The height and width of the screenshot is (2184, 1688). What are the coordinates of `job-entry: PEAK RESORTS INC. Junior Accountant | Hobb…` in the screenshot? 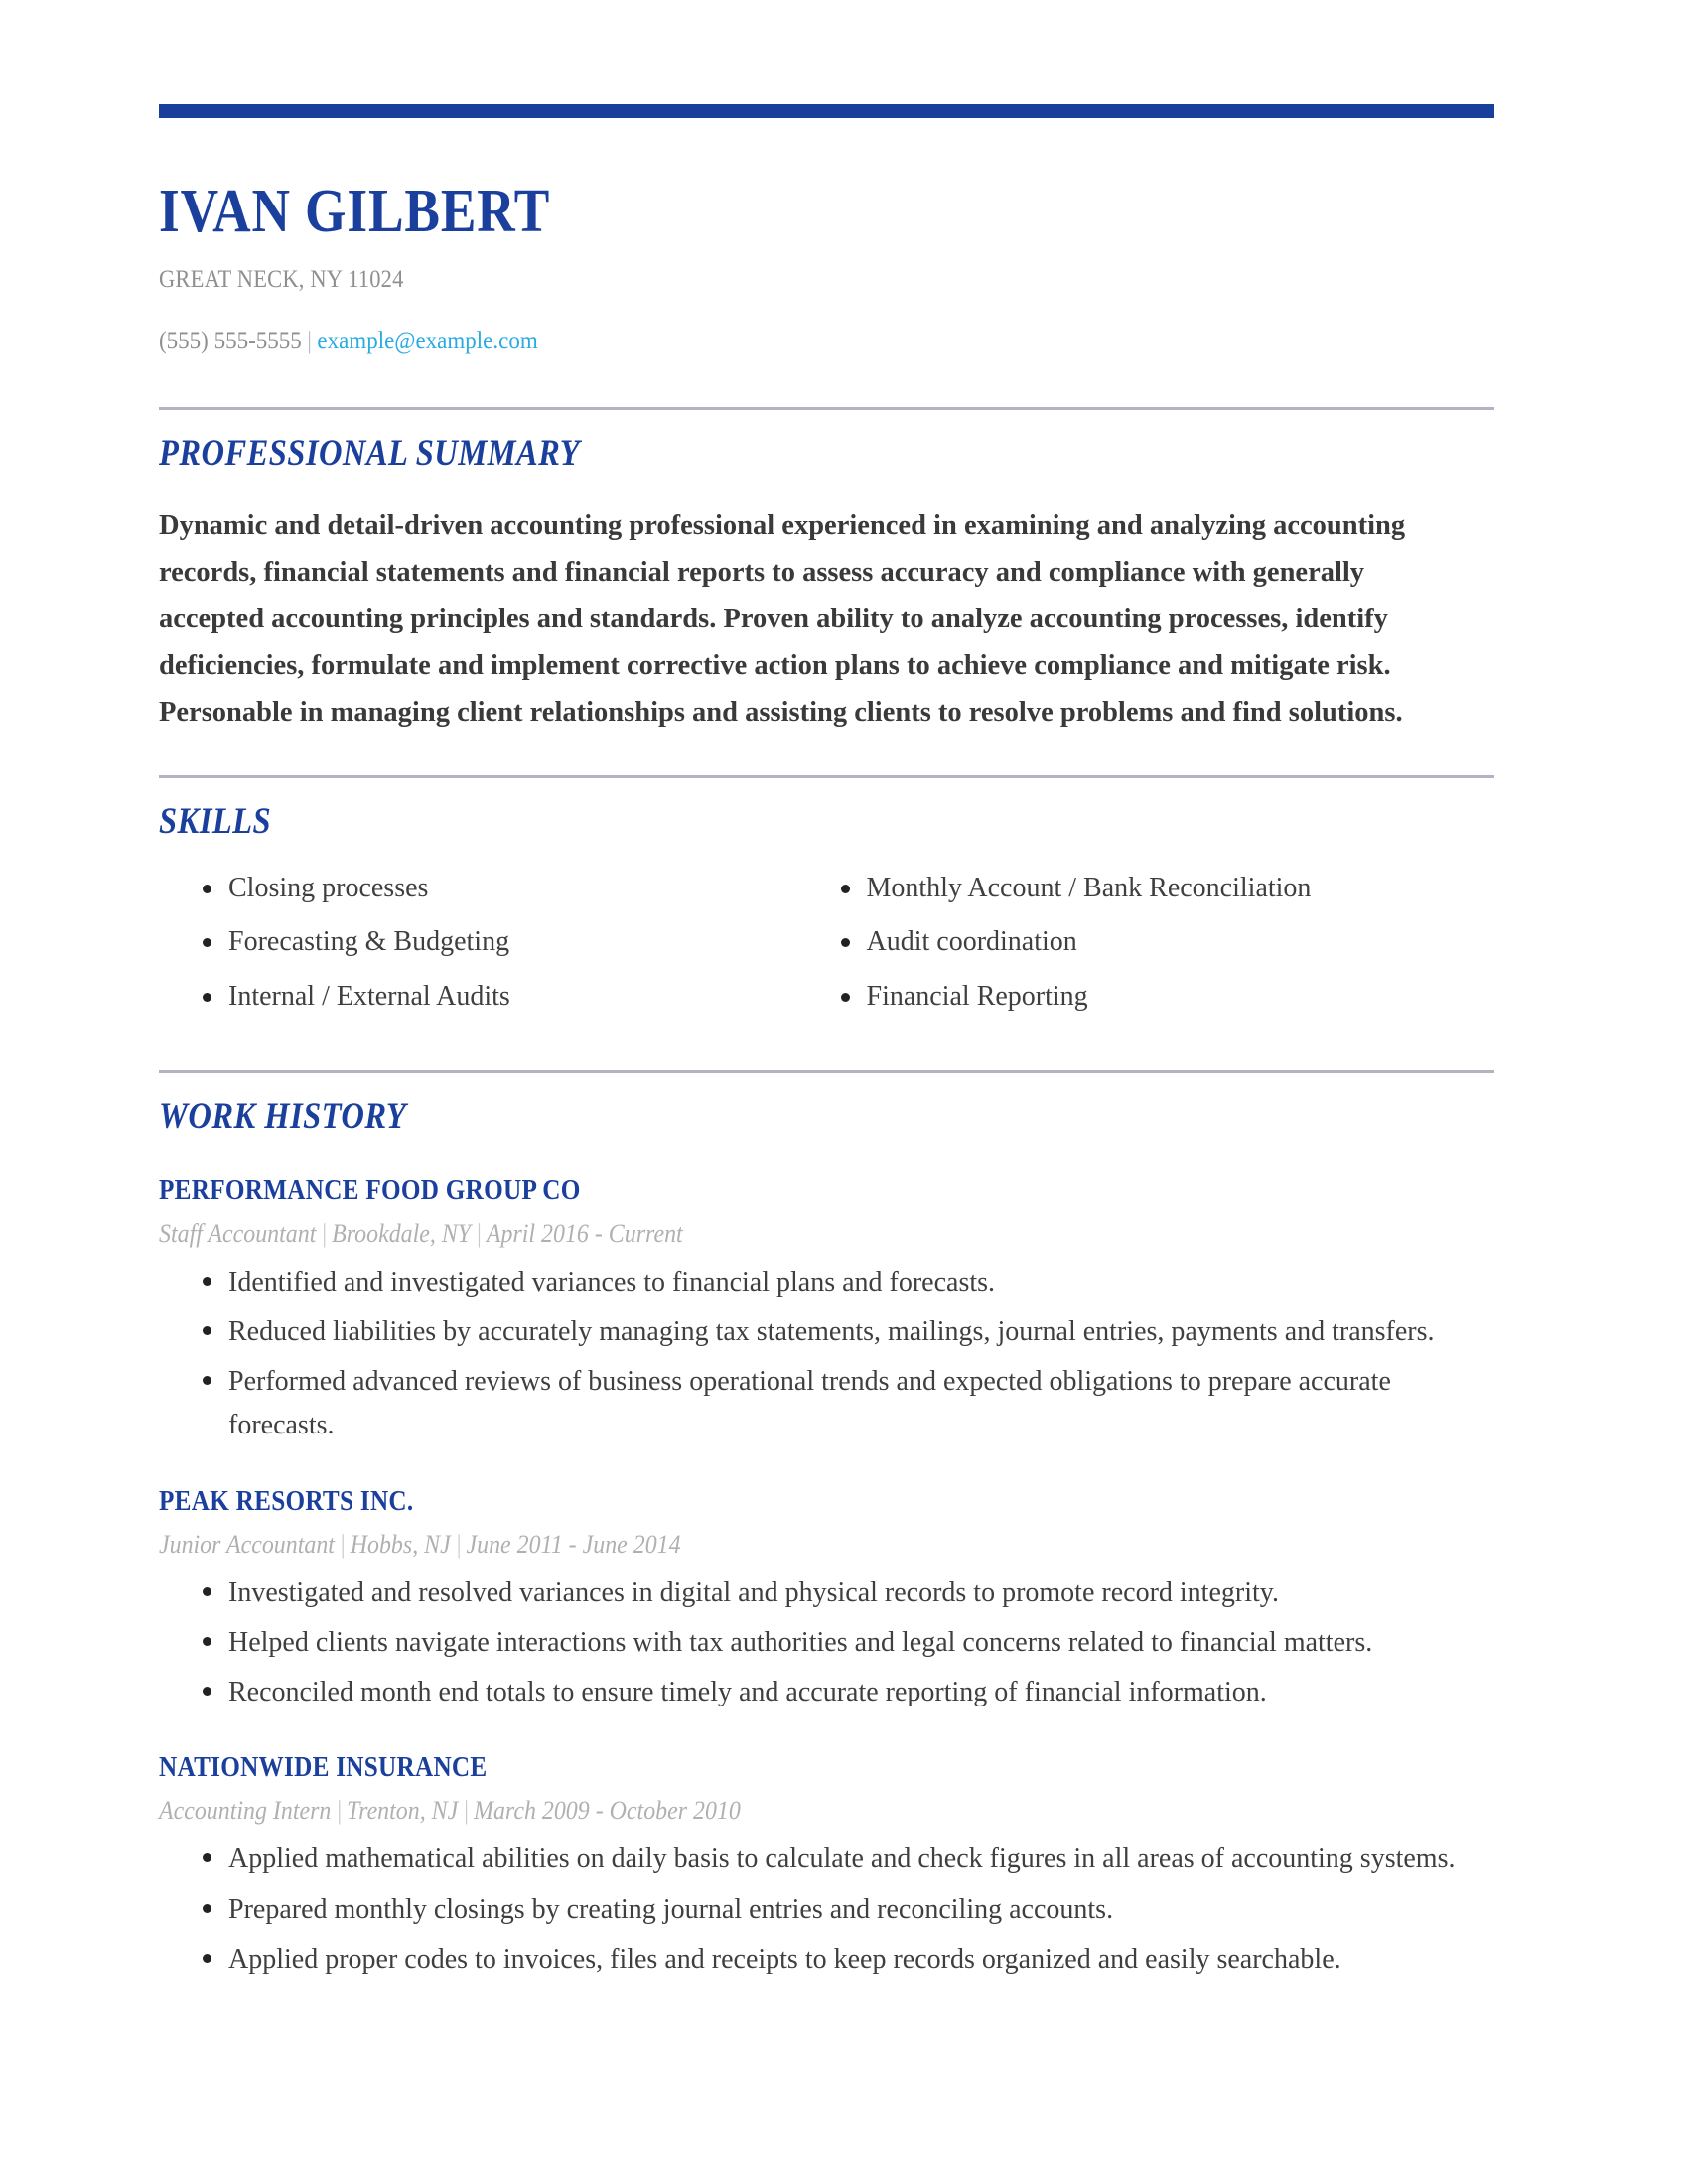 It's located at (826, 1600).